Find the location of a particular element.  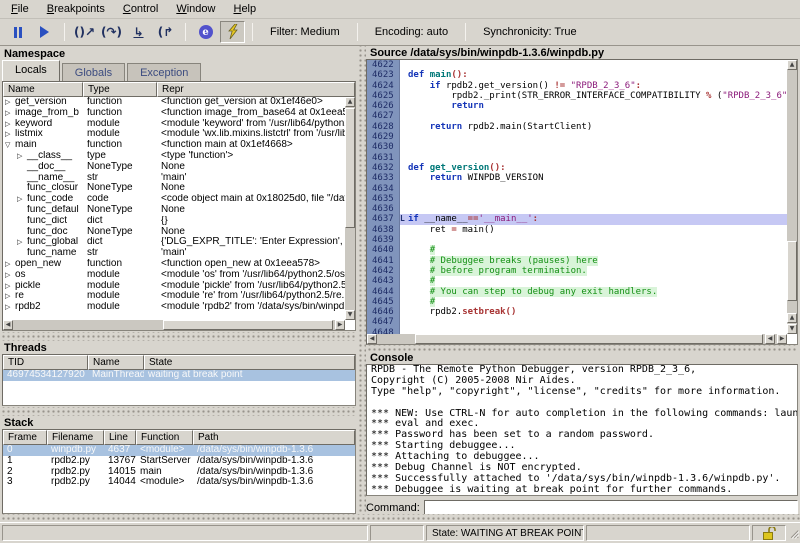

encoding-button: e is located at coordinates (205, 32).